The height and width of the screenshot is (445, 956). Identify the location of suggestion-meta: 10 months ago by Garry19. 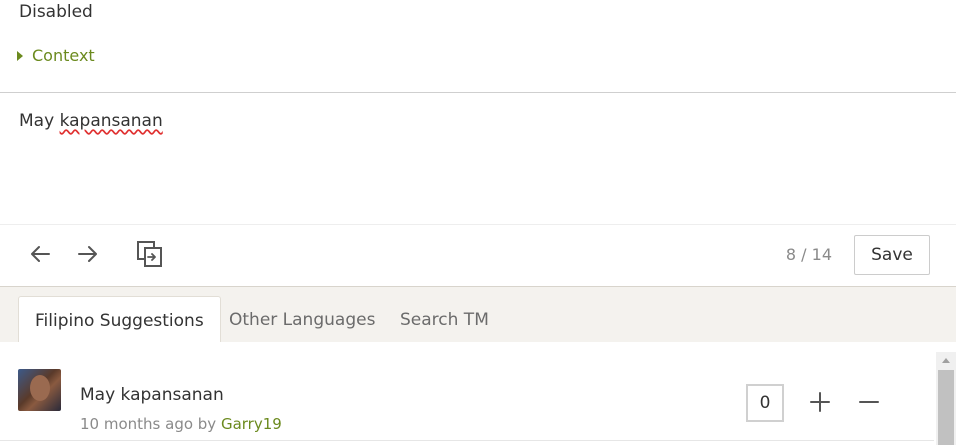
(181, 424).